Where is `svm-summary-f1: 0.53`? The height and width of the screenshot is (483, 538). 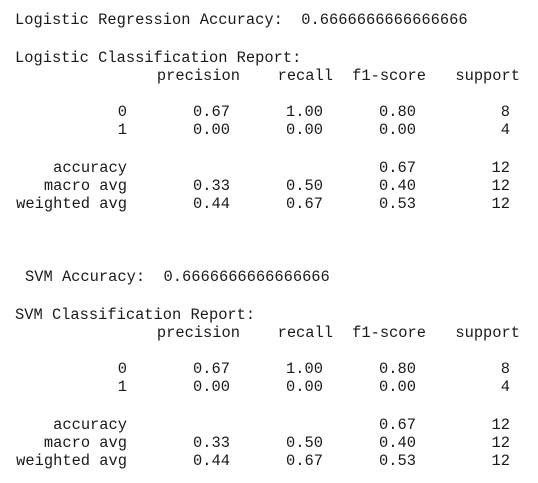
svm-summary-f1: 0.53 is located at coordinates (397, 461).